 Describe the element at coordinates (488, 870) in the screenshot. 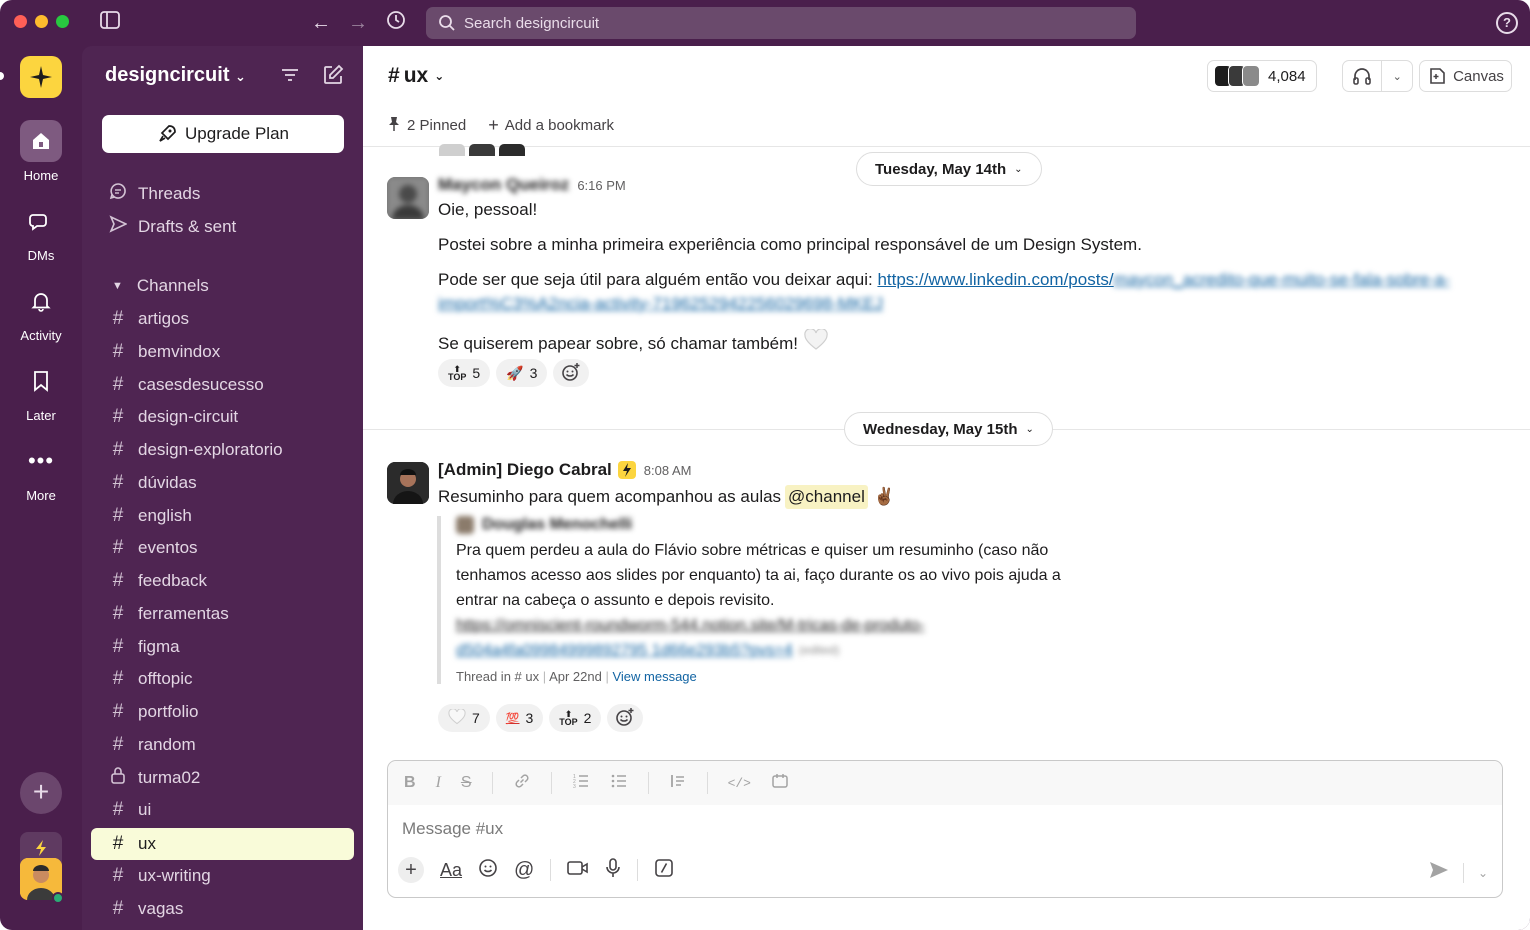

I see `emoji-icon` at that location.